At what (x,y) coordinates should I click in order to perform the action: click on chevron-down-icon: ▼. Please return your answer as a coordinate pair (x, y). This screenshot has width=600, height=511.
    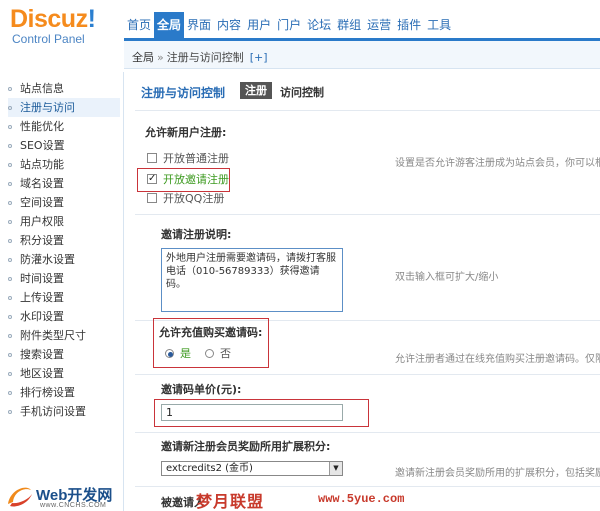
    Looking at the image, I should click on (335, 468).